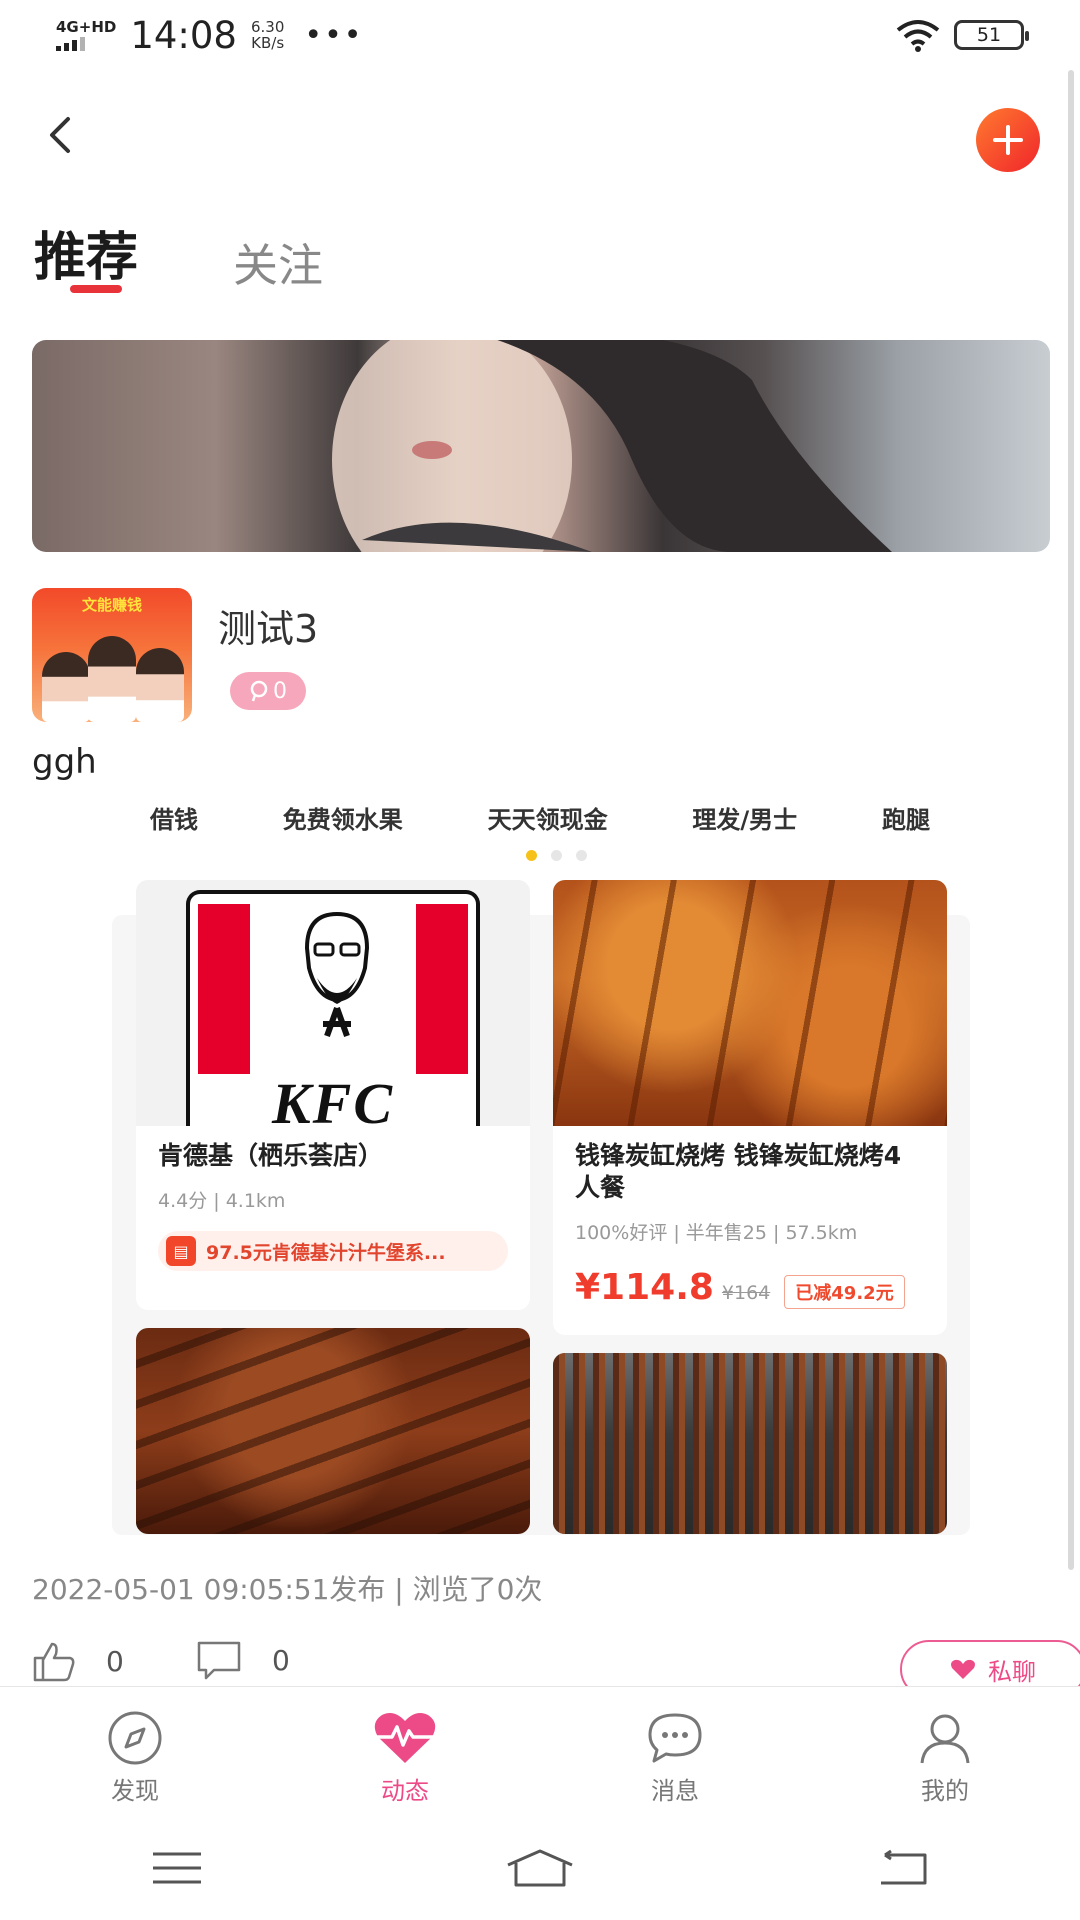  Describe the element at coordinates (903, 1868) in the screenshot. I see `back-nav-icon` at that location.